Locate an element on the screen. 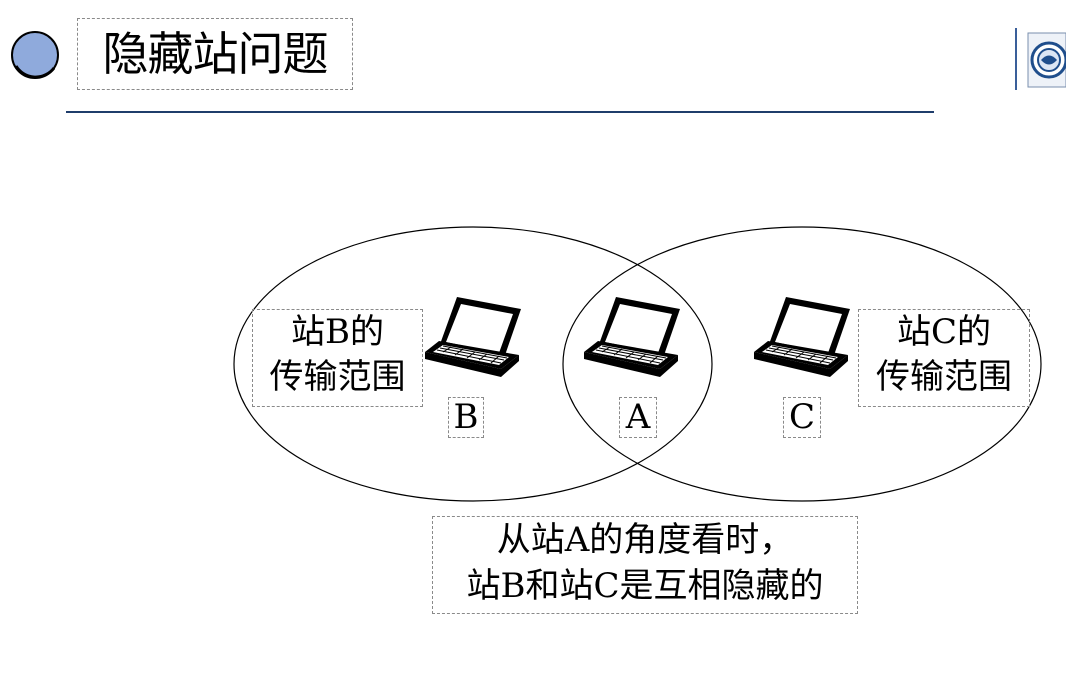  caption-line1: 从站A的角度看时， is located at coordinates (645, 540).